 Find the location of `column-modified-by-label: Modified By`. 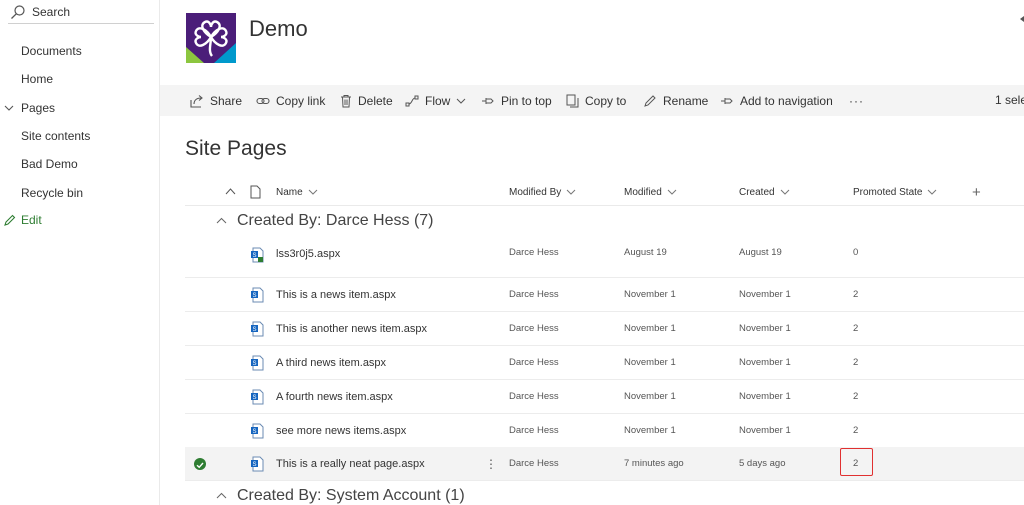

column-modified-by-label: Modified By is located at coordinates (535, 192).